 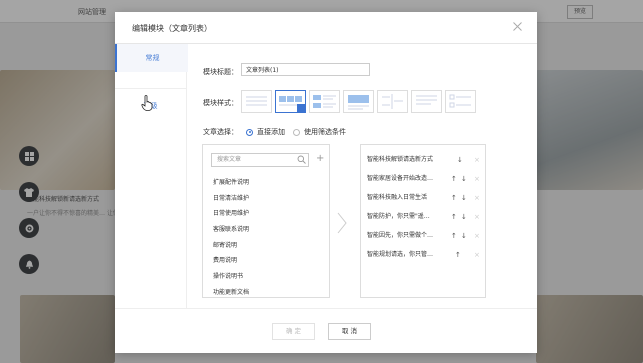 What do you see at coordinates (296, 132) in the screenshot?
I see `radio-filter-condition` at bounding box center [296, 132].